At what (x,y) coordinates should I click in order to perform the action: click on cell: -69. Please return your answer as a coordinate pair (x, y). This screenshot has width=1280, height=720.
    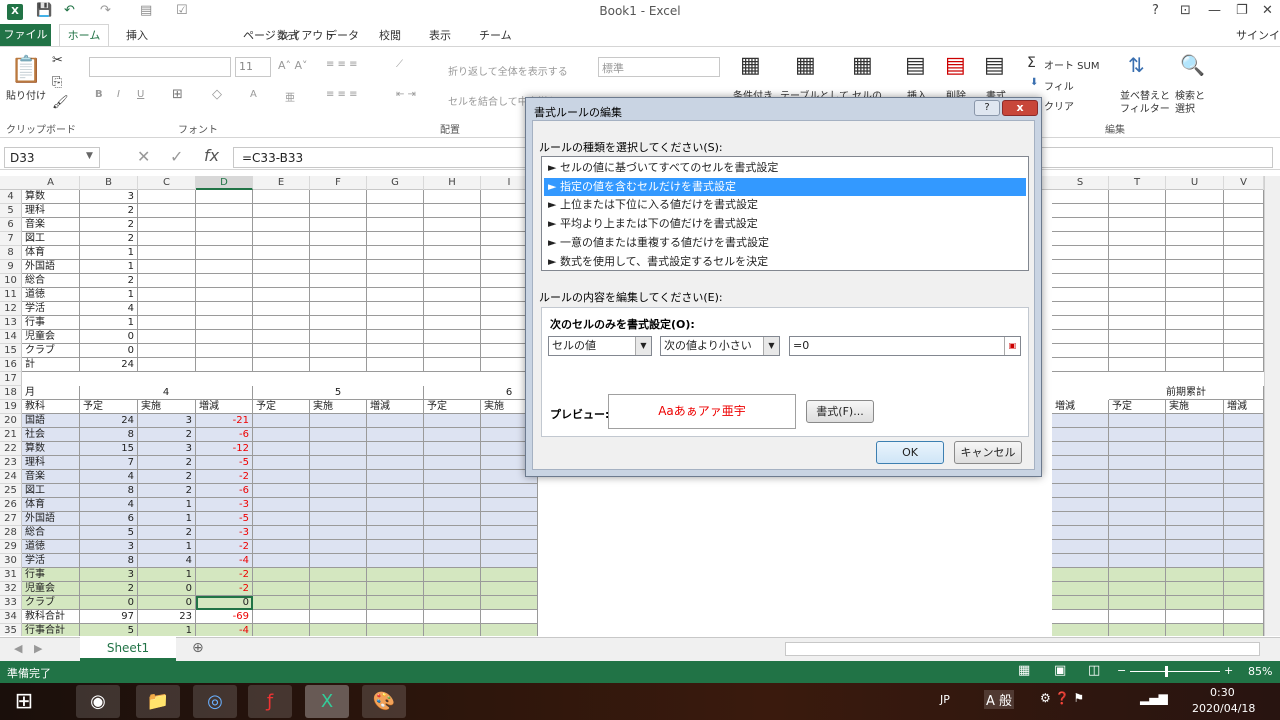
    Looking at the image, I should click on (224, 617).